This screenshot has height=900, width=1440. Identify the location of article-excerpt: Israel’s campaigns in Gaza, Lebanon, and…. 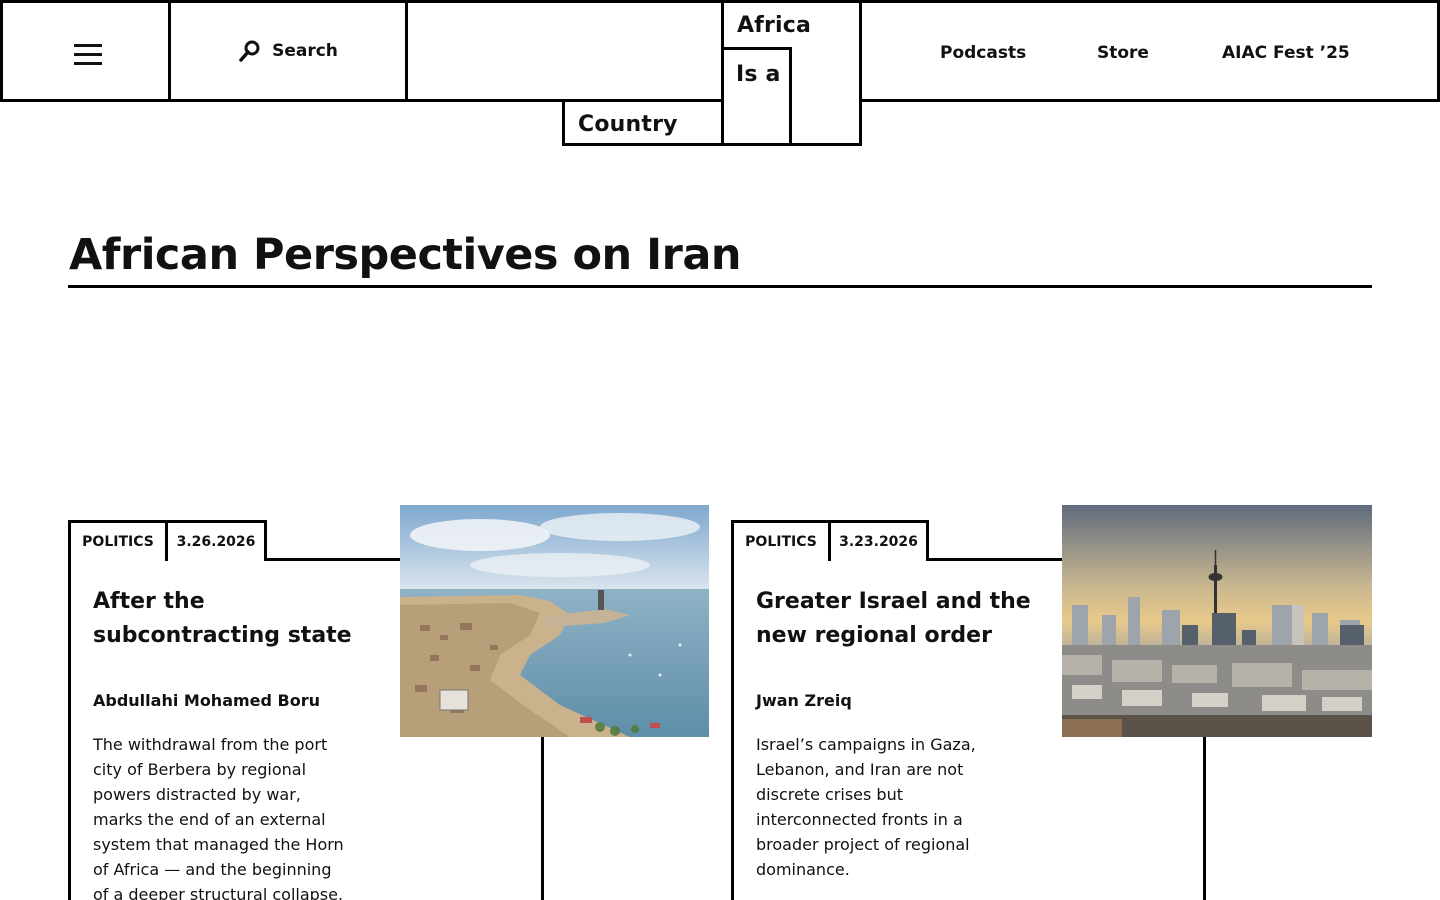
(866, 807).